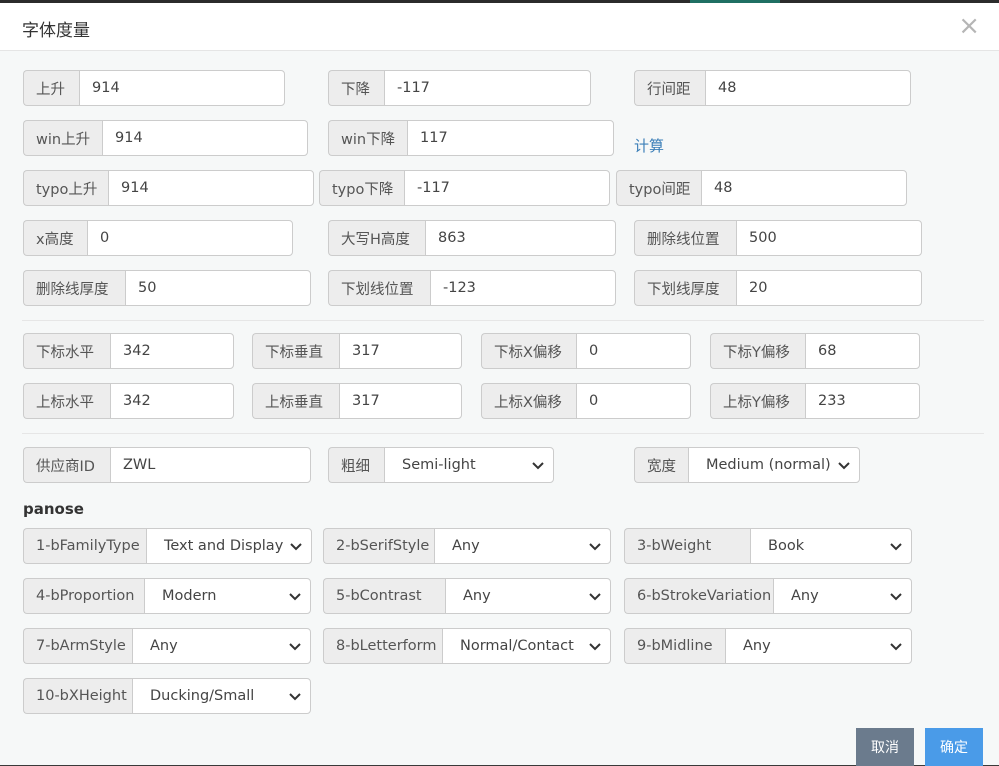 Image resolution: width=999 pixels, height=766 pixels. What do you see at coordinates (954, 747) in the screenshot?
I see `ok-button: 确定` at bounding box center [954, 747].